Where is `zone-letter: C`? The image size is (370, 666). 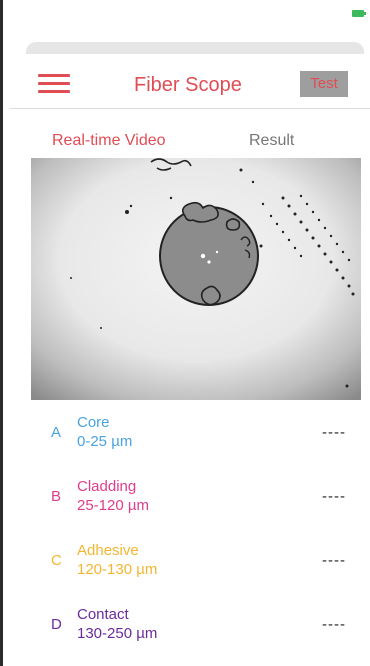 zone-letter: C is located at coordinates (56, 560).